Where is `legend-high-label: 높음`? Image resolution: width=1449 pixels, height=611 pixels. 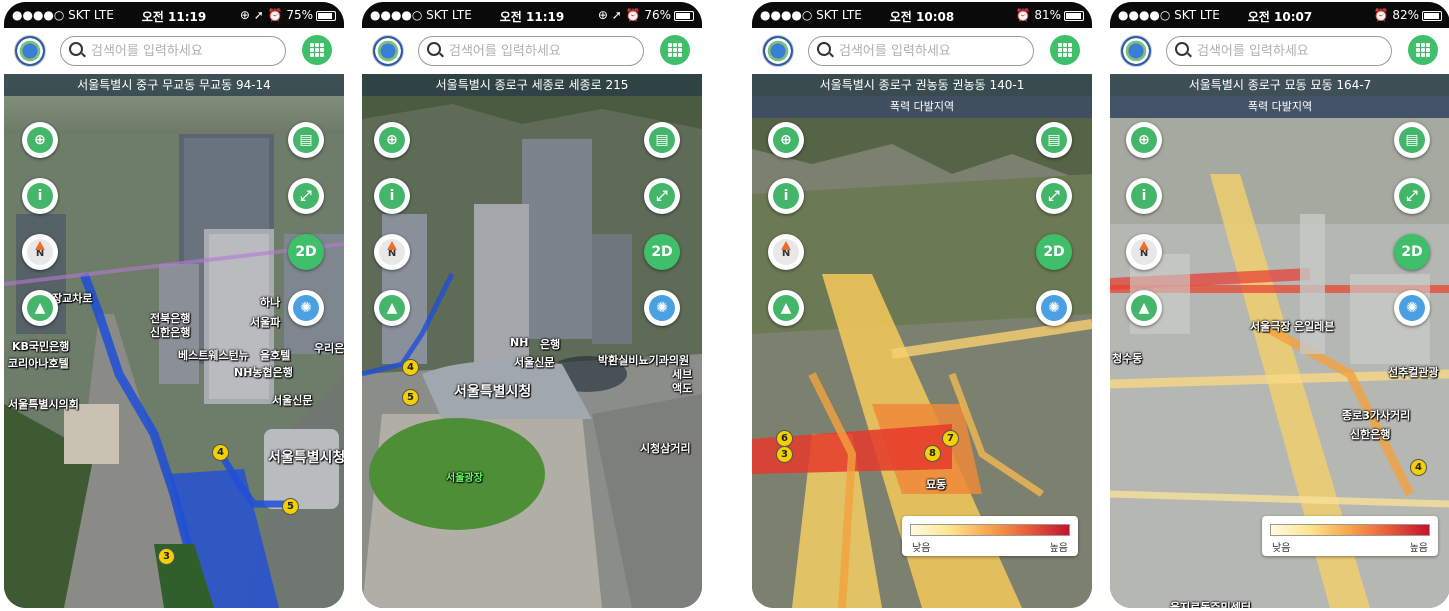 legend-high-label: 높음 is located at coordinates (1418, 548).